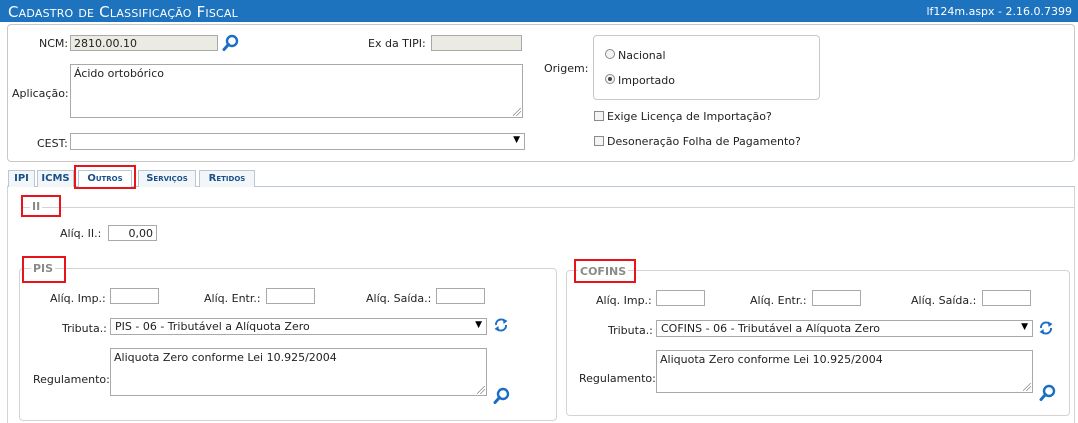 The height and width of the screenshot is (423, 1078). What do you see at coordinates (105, 177) in the screenshot?
I see `highlight-tab-outros` at bounding box center [105, 177].